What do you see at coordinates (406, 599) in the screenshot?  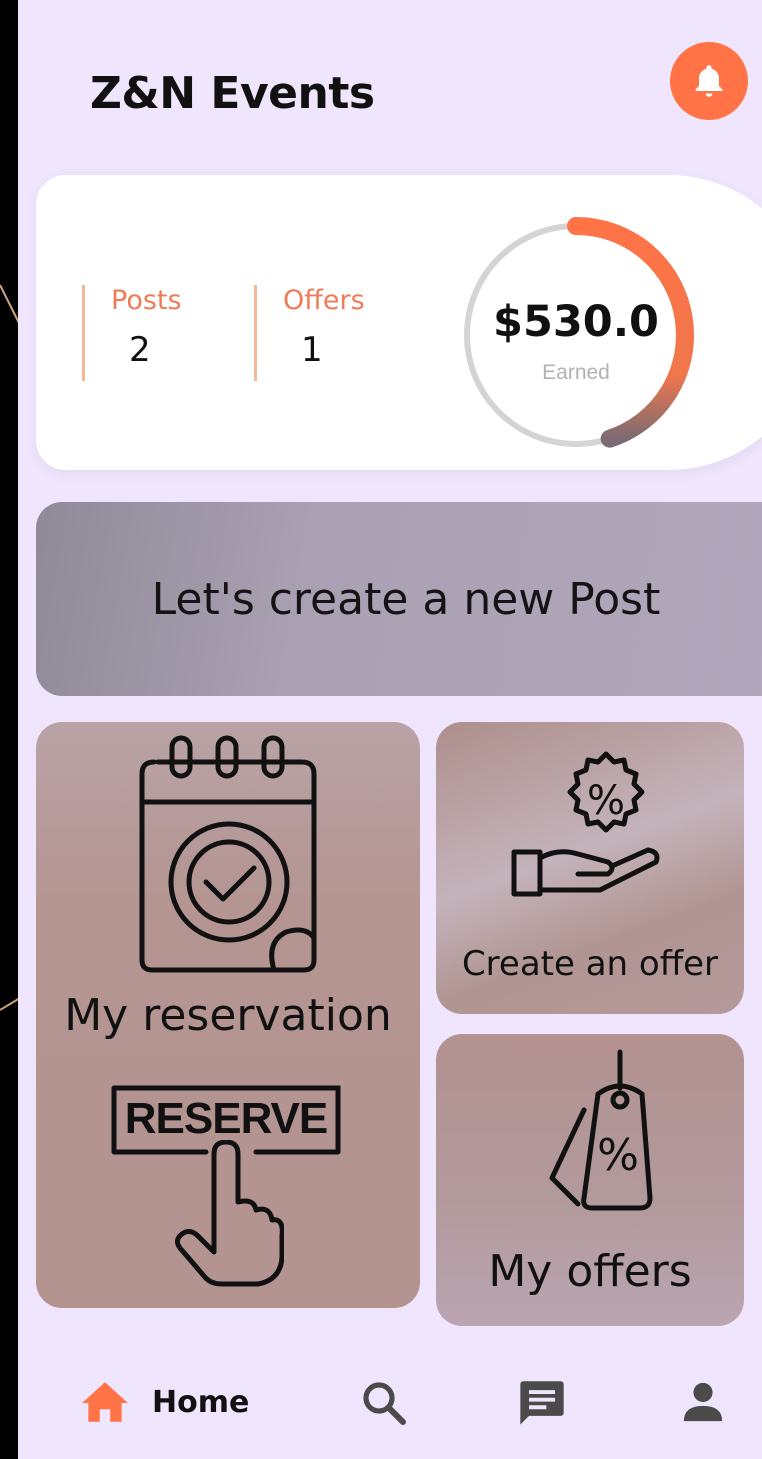 I see `create-post-label: Let's create a new Post` at bounding box center [406, 599].